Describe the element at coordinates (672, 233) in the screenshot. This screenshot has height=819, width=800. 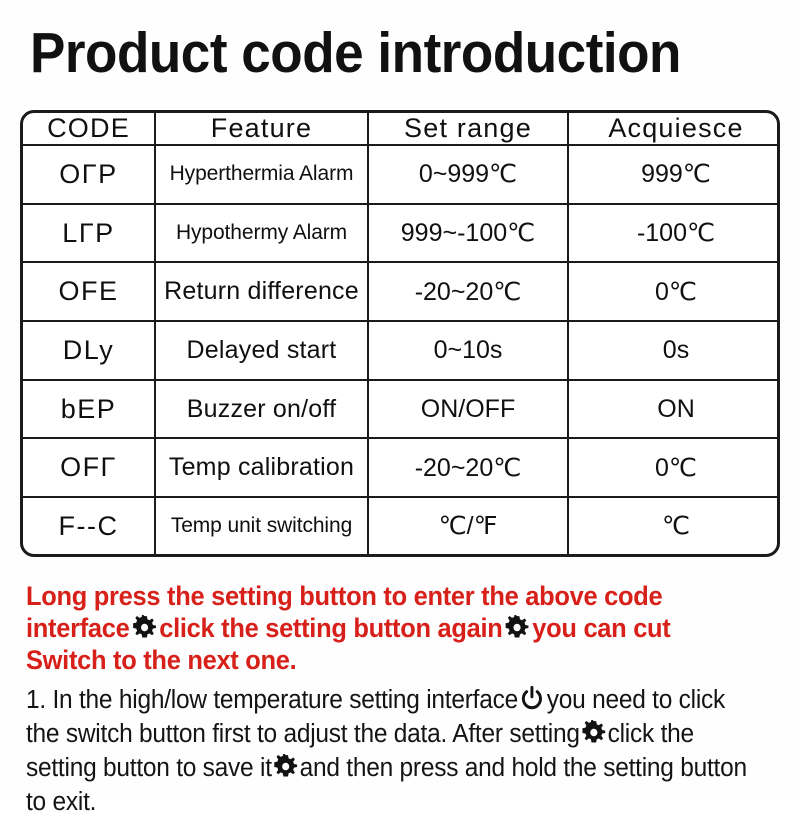
I see `cell-default: -100℃` at that location.